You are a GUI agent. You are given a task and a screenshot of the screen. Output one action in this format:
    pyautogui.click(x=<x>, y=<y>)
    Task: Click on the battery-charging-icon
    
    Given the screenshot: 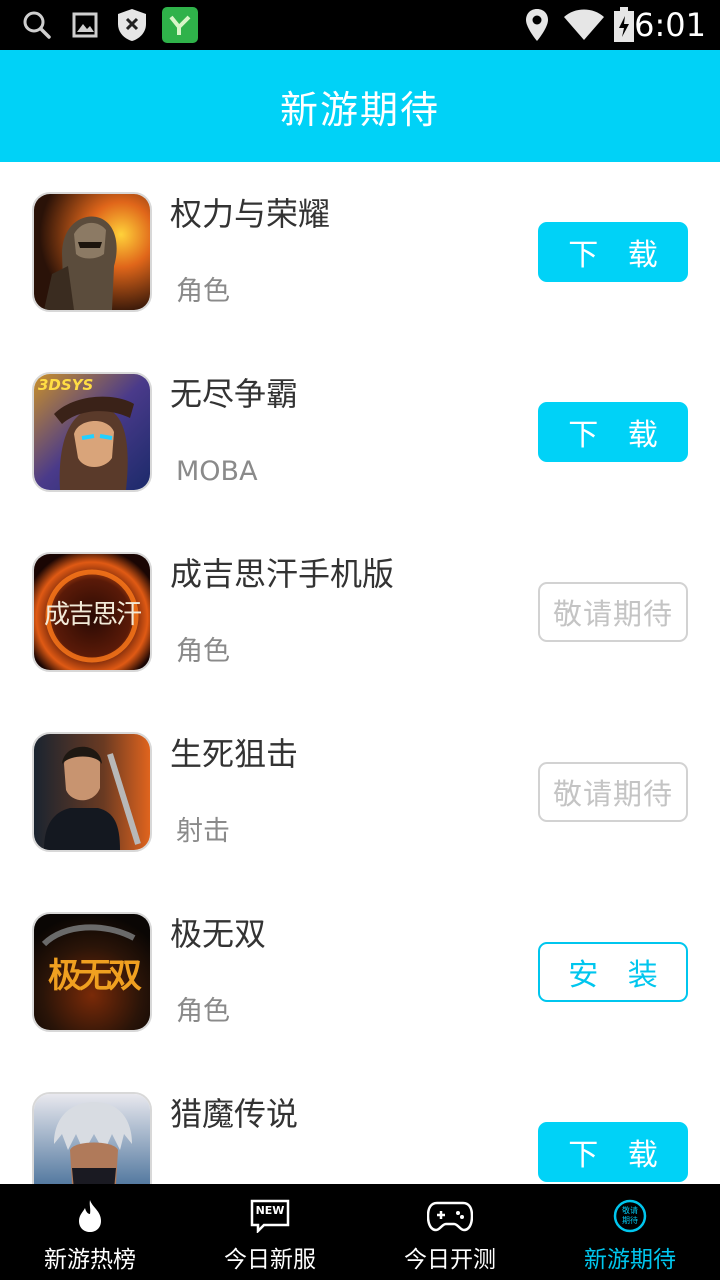 What is the action you would take?
    pyautogui.click(x=624, y=24)
    